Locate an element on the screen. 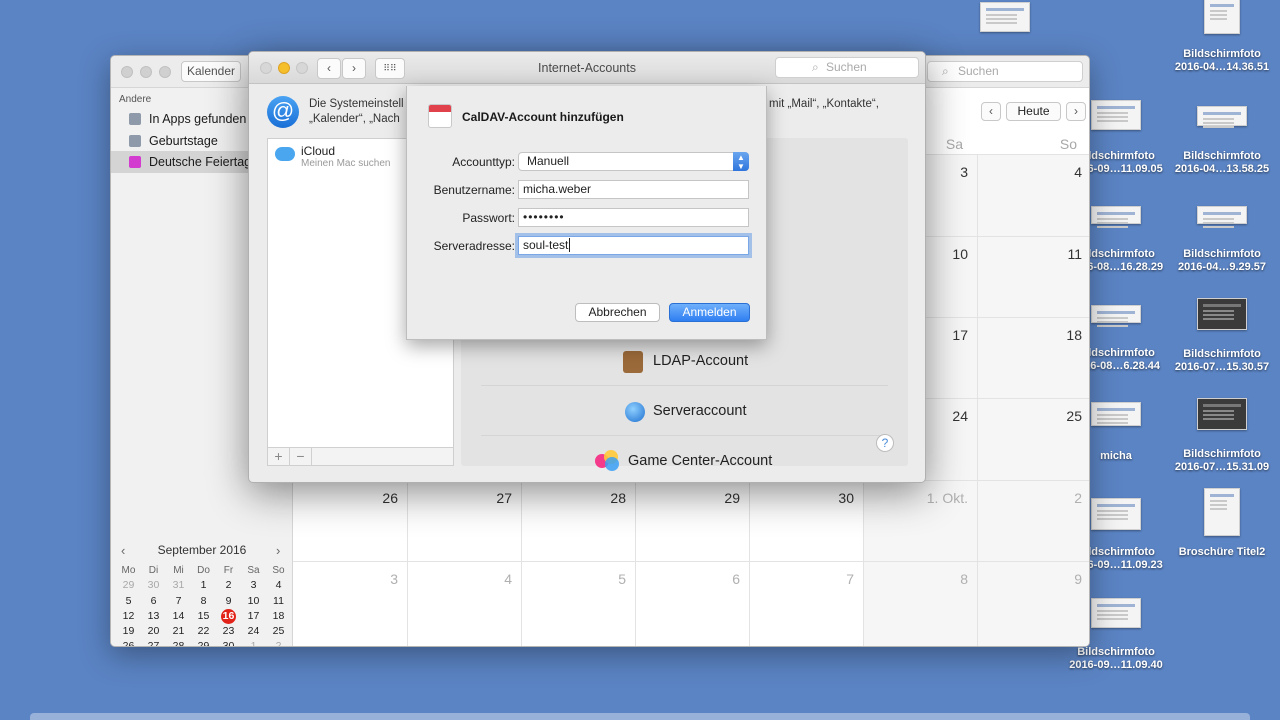  day-number: 28 is located at coordinates (606, 498).